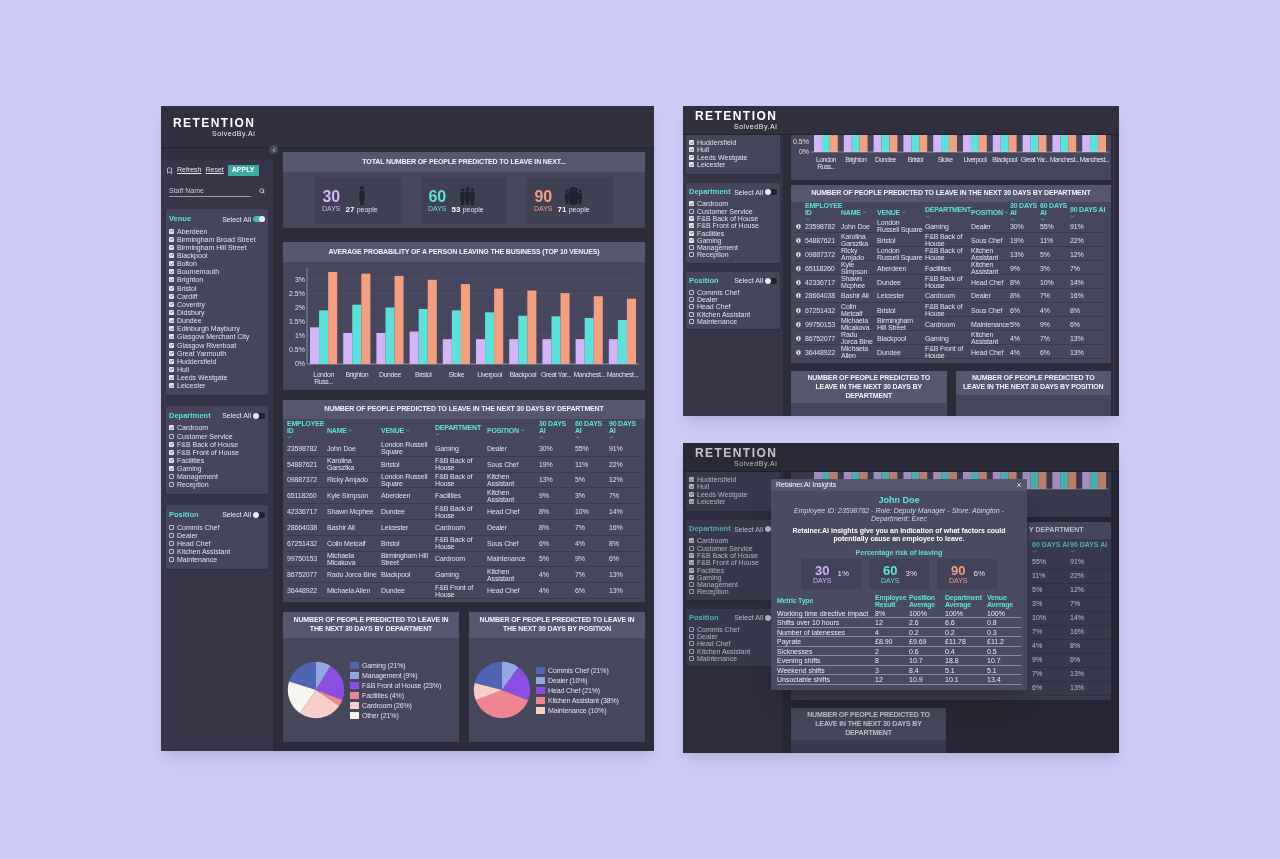  Describe the element at coordinates (574, 195) in the screenshot. I see `crowd-icon` at that location.